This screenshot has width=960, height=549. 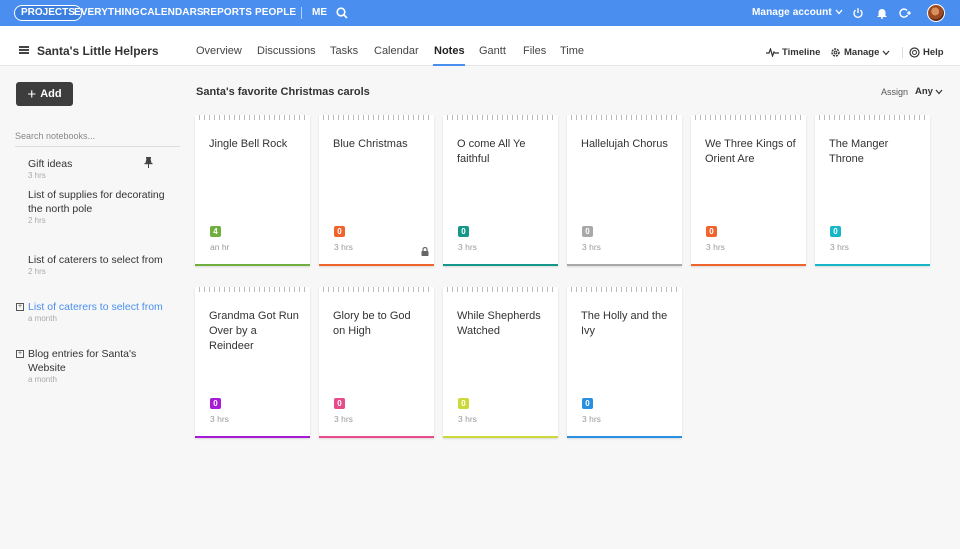 I want to click on manage-menu: Manage, so click(x=860, y=52).